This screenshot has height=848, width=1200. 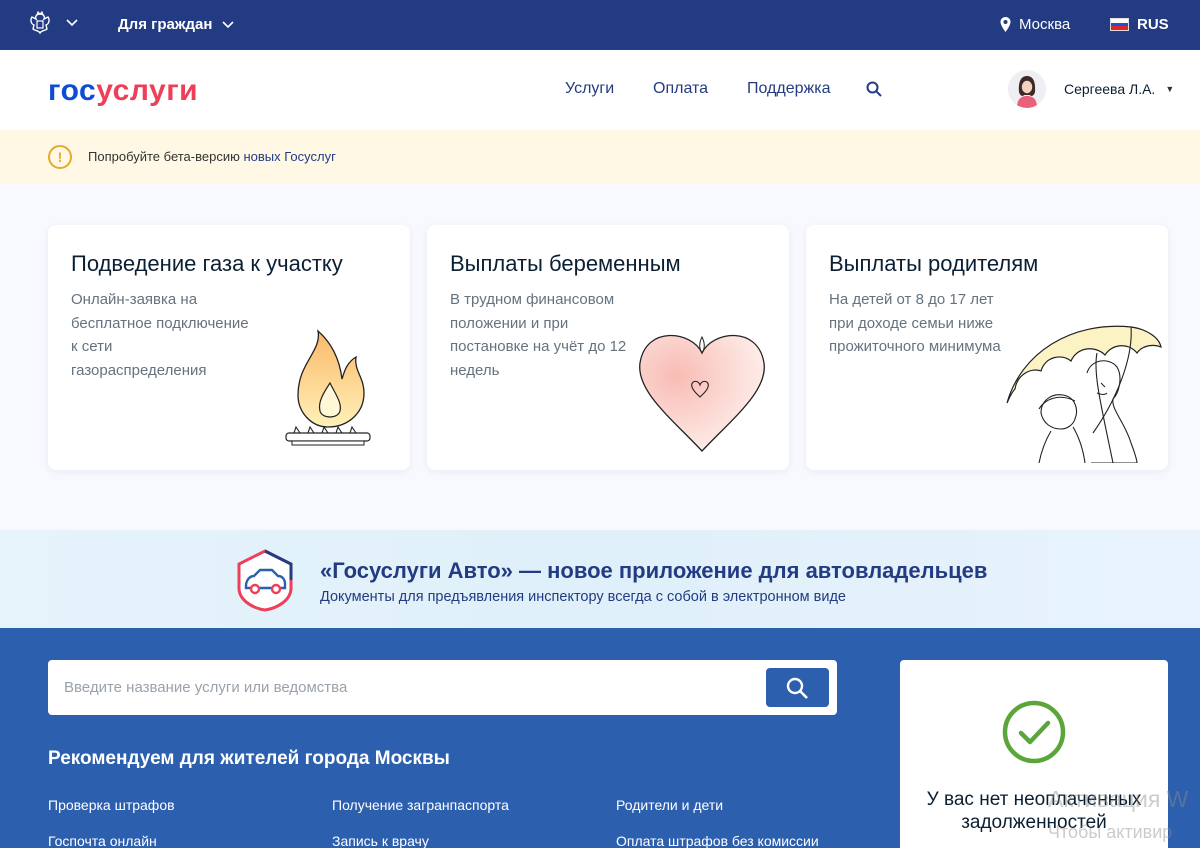 I want to click on caret-down-icon: ▼, so click(x=1170, y=89).